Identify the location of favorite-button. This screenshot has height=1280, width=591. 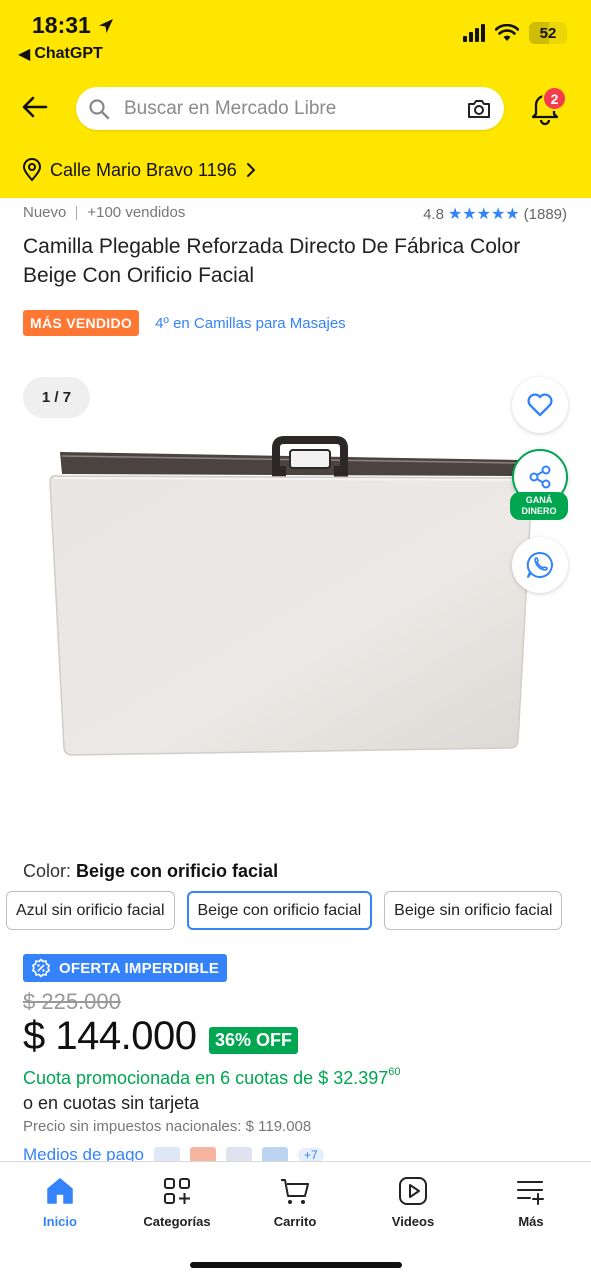
(540, 405).